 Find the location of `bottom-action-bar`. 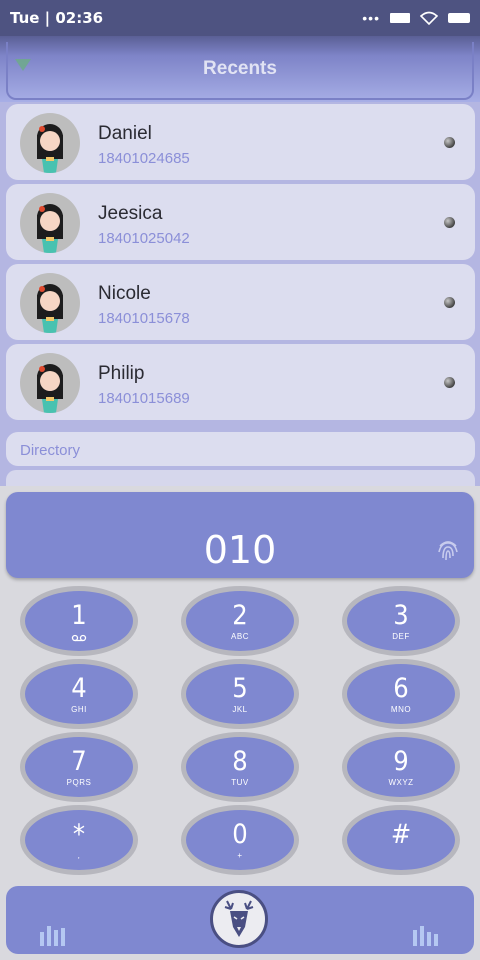

bottom-action-bar is located at coordinates (240, 920).